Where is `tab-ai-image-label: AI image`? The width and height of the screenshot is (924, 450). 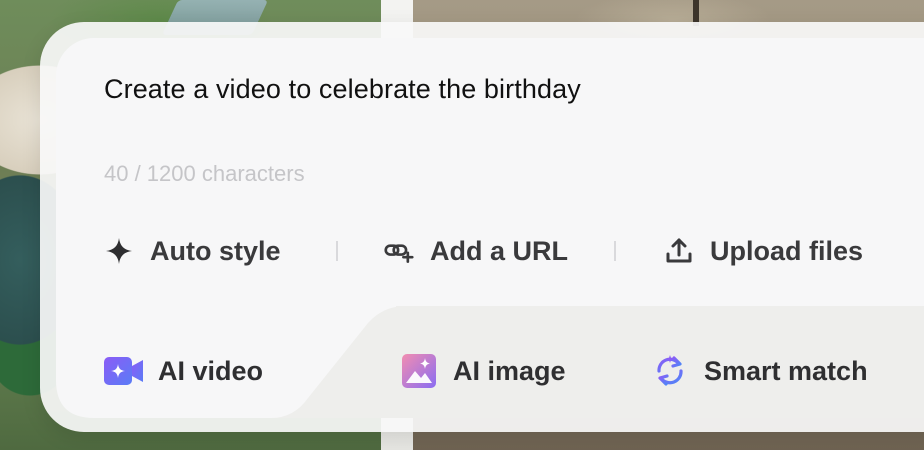
tab-ai-image-label: AI image is located at coordinates (509, 370).